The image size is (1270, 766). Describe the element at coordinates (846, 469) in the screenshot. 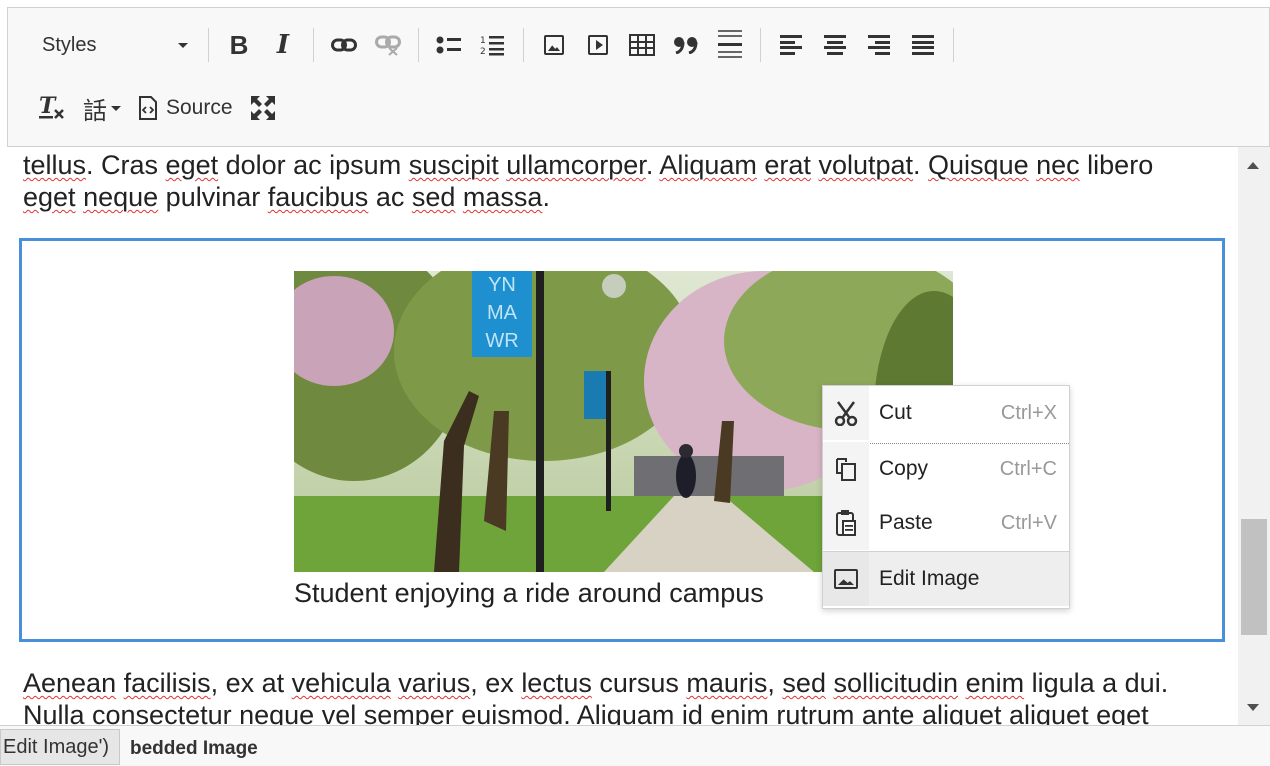

I see `copy-icon` at that location.